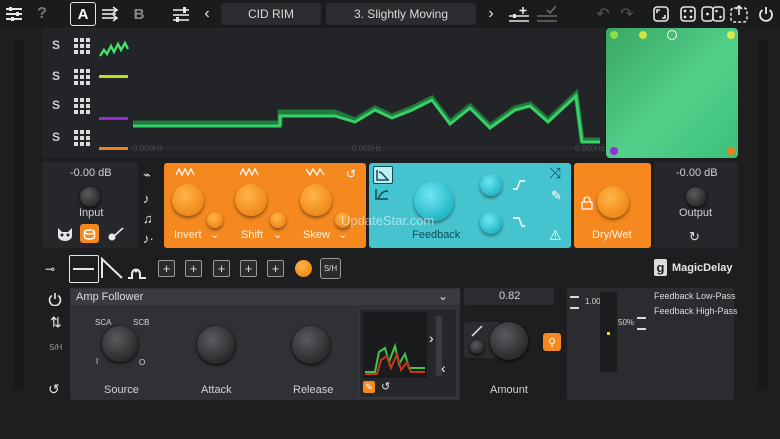  I want to click on fullscreen-icon, so click(661, 14).